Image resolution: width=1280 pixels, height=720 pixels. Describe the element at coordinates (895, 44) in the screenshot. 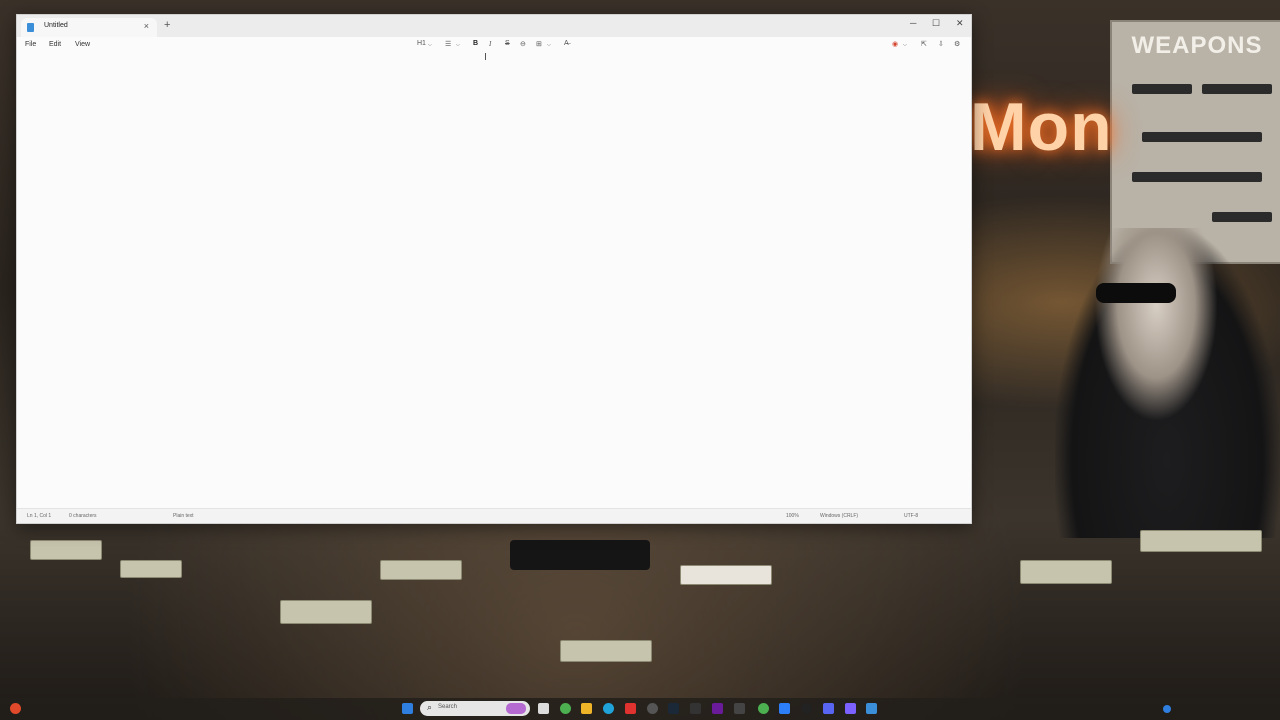

I see `copilot-icon: ◉` at that location.